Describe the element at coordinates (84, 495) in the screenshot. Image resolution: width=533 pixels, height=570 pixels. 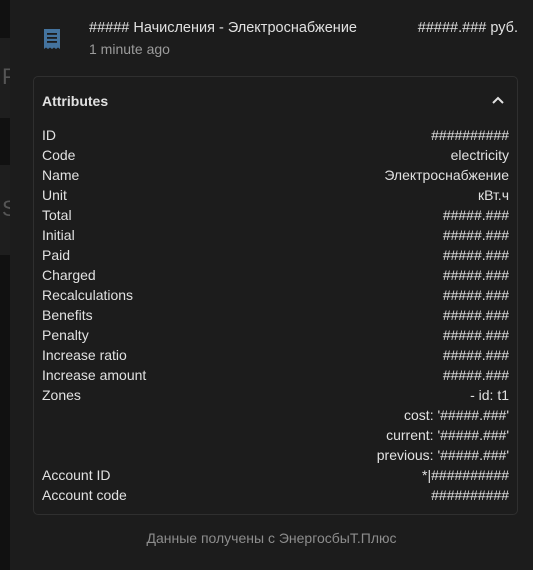
I see `attribute-key: Account code` at that location.